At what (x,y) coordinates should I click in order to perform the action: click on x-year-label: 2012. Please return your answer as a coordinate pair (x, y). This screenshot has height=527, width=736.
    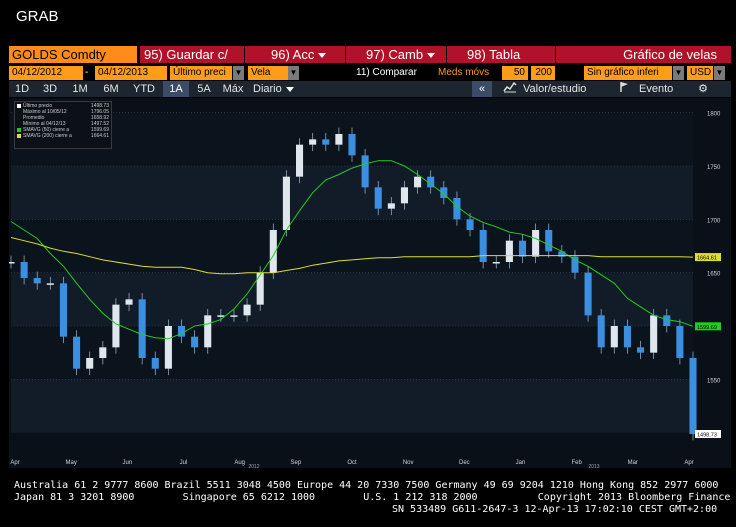
    Looking at the image, I should click on (253, 466).